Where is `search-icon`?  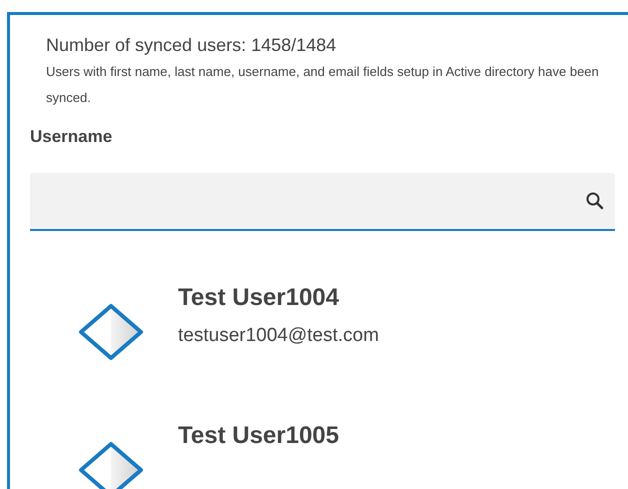 search-icon is located at coordinates (595, 201).